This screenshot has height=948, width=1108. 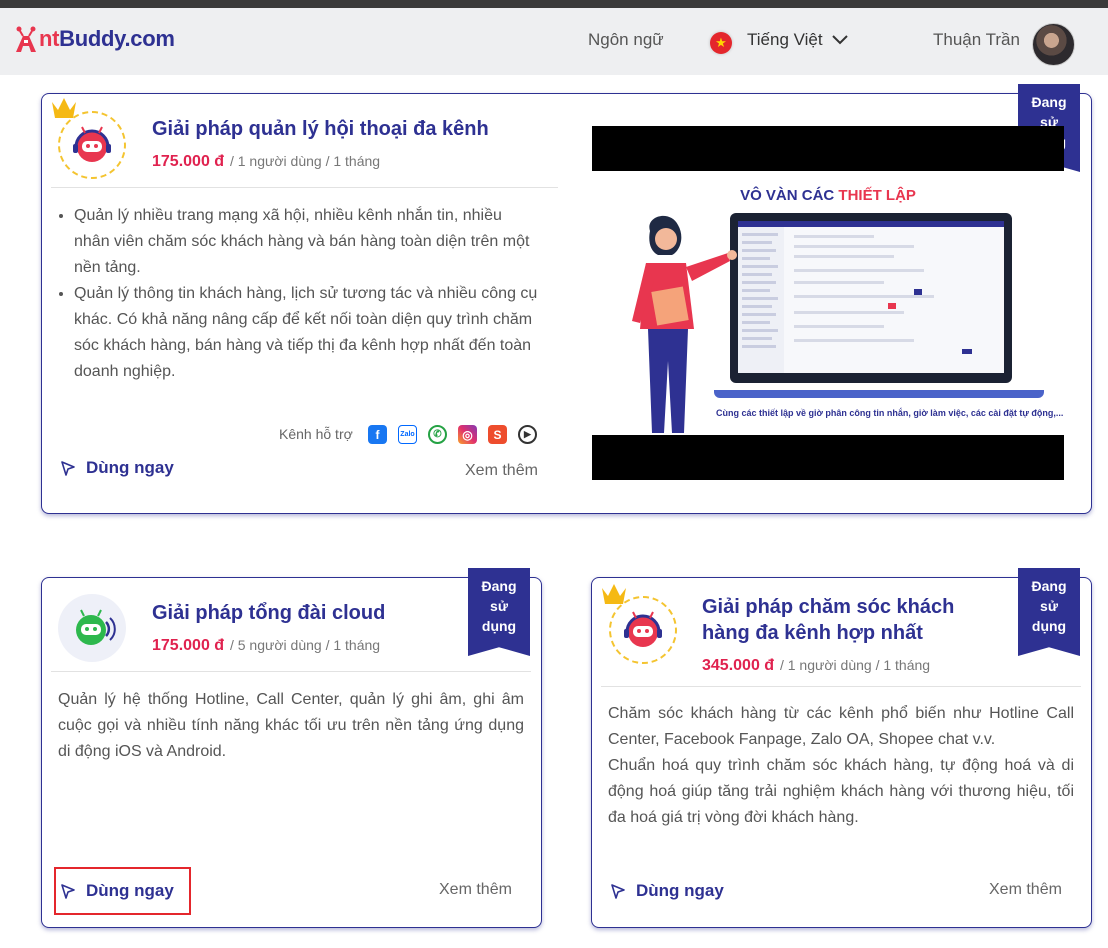 What do you see at coordinates (377, 434) in the screenshot?
I see `facebook-icon: f` at bounding box center [377, 434].